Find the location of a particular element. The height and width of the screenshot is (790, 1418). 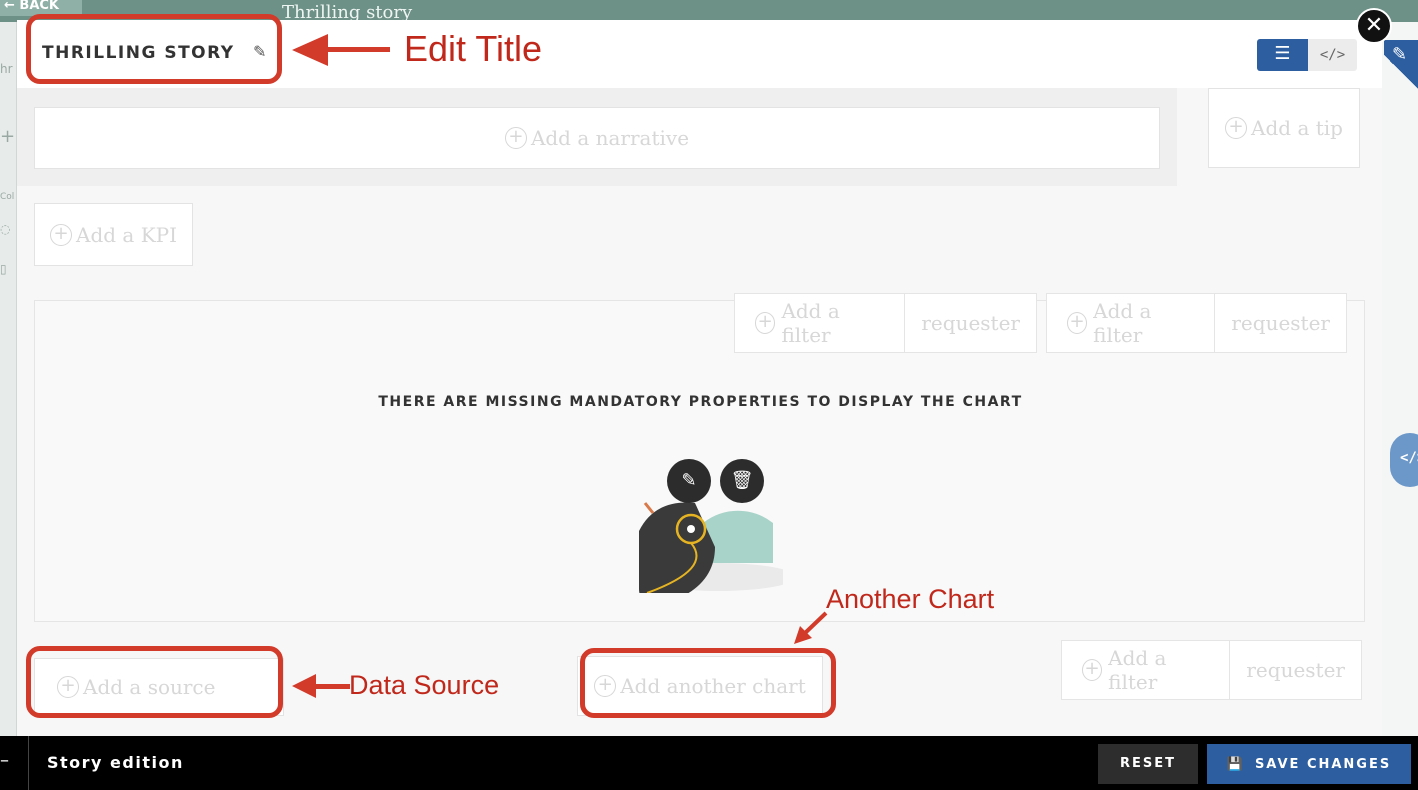

edit-title-arrow is located at coordinates (358, 49).